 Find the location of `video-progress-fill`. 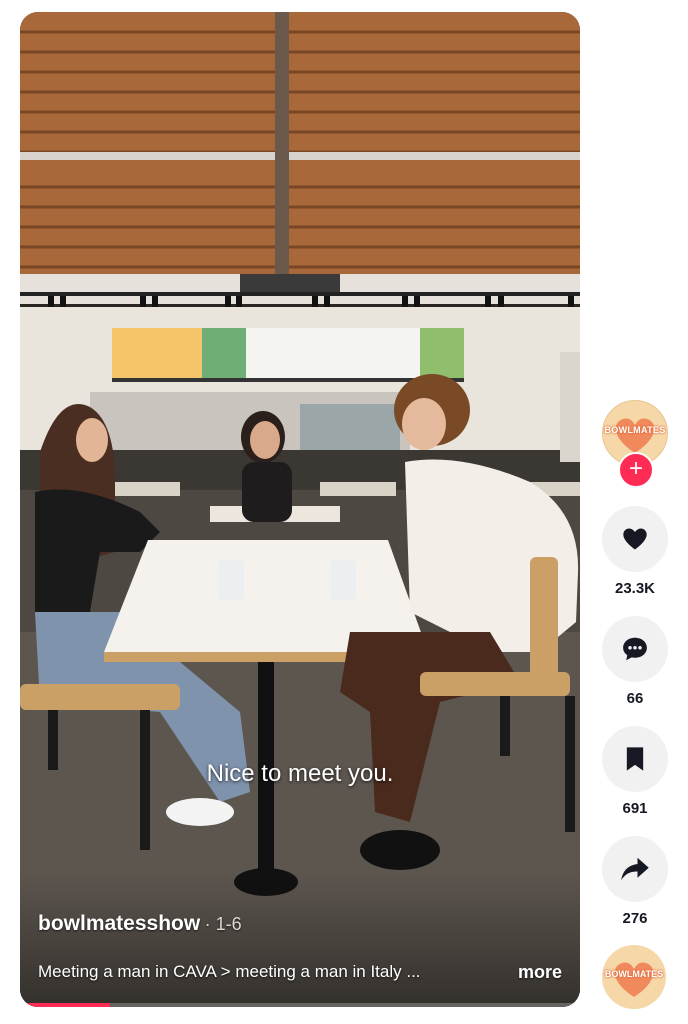

video-progress-fill is located at coordinates (65, 1005).